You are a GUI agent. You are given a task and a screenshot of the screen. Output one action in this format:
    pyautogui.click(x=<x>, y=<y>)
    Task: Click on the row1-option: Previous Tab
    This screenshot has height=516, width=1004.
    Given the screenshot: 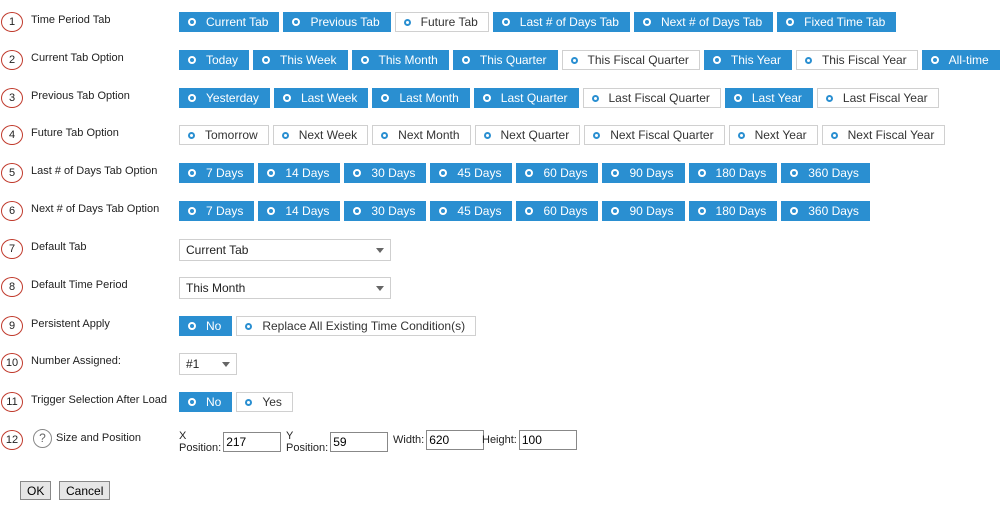 What is the action you would take?
    pyautogui.click(x=337, y=22)
    